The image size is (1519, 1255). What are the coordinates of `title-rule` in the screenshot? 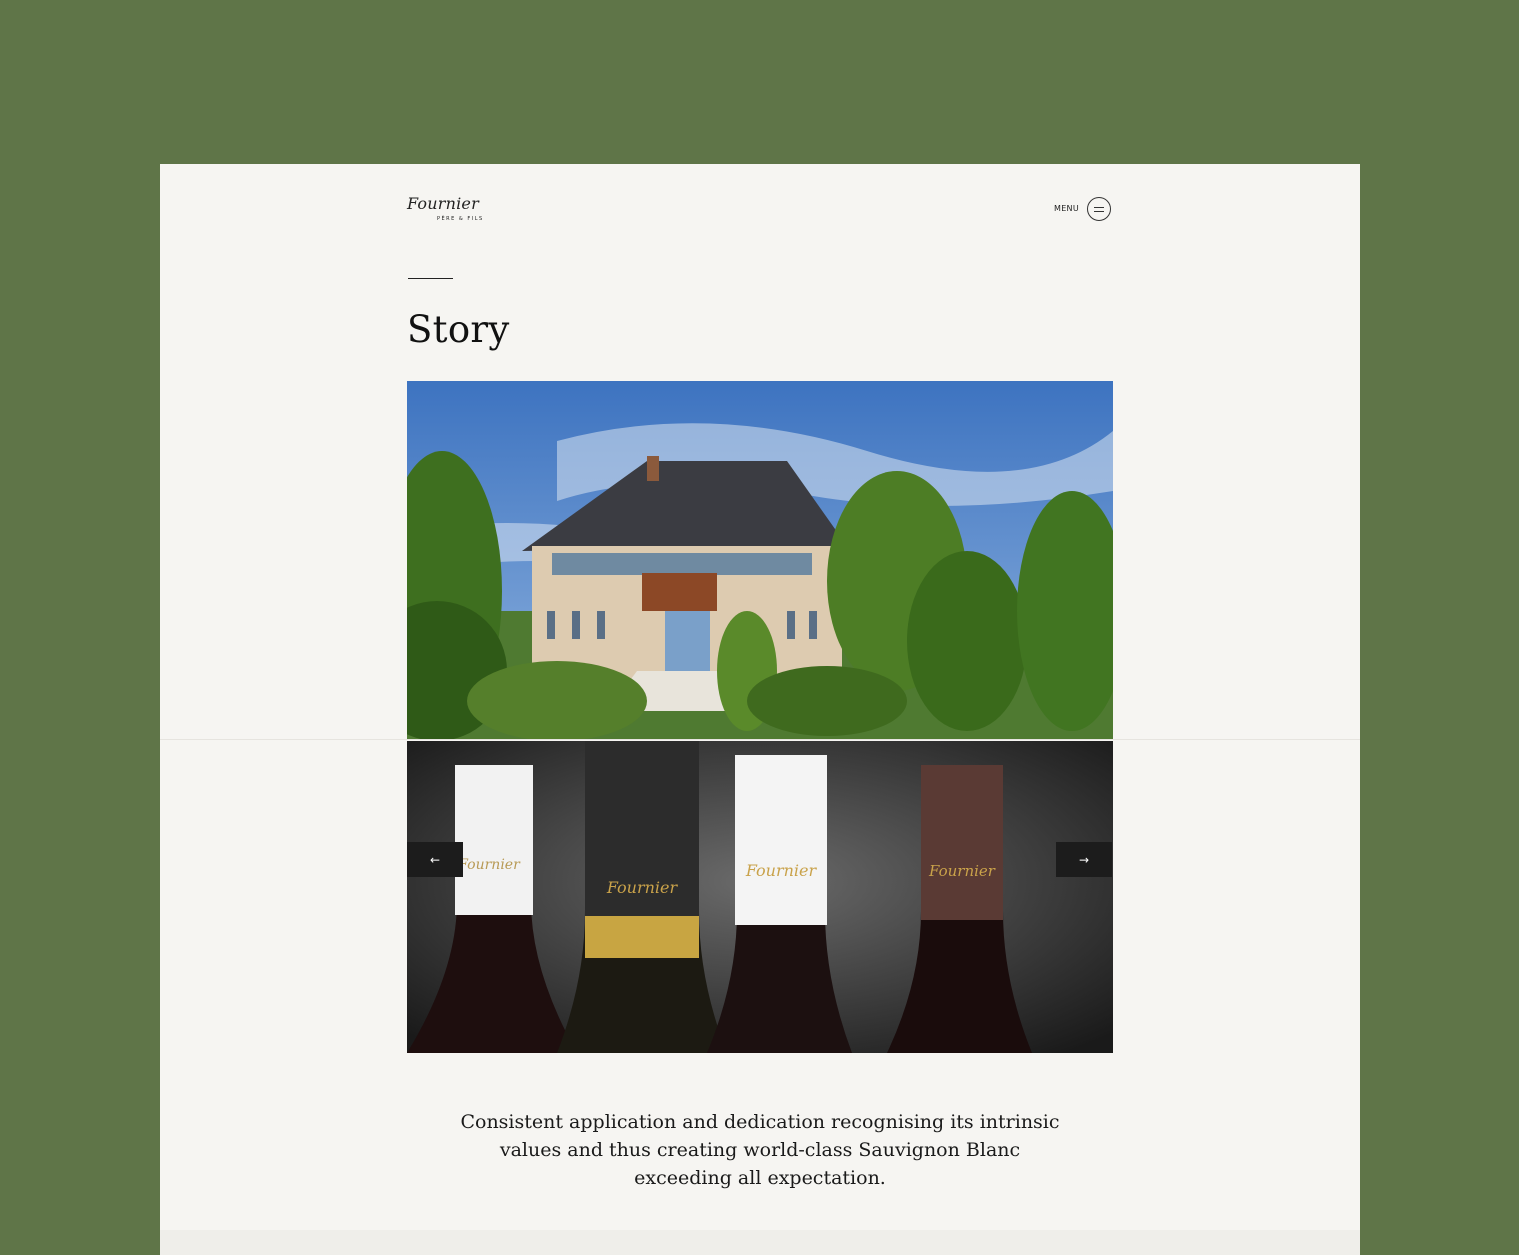 It's located at (430, 278).